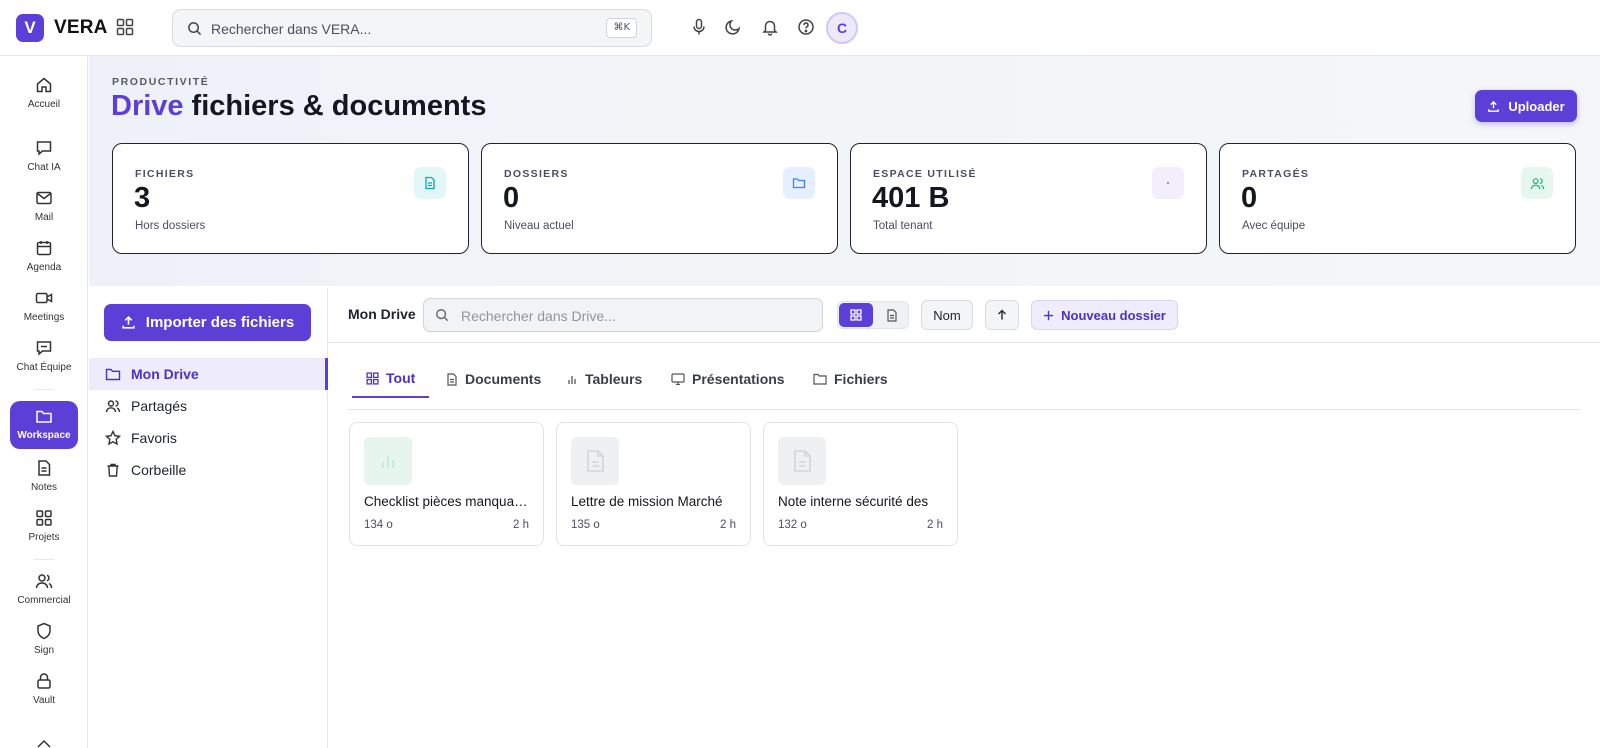  What do you see at coordinates (43, 650) in the screenshot?
I see `rail-label: Sign` at bounding box center [43, 650].